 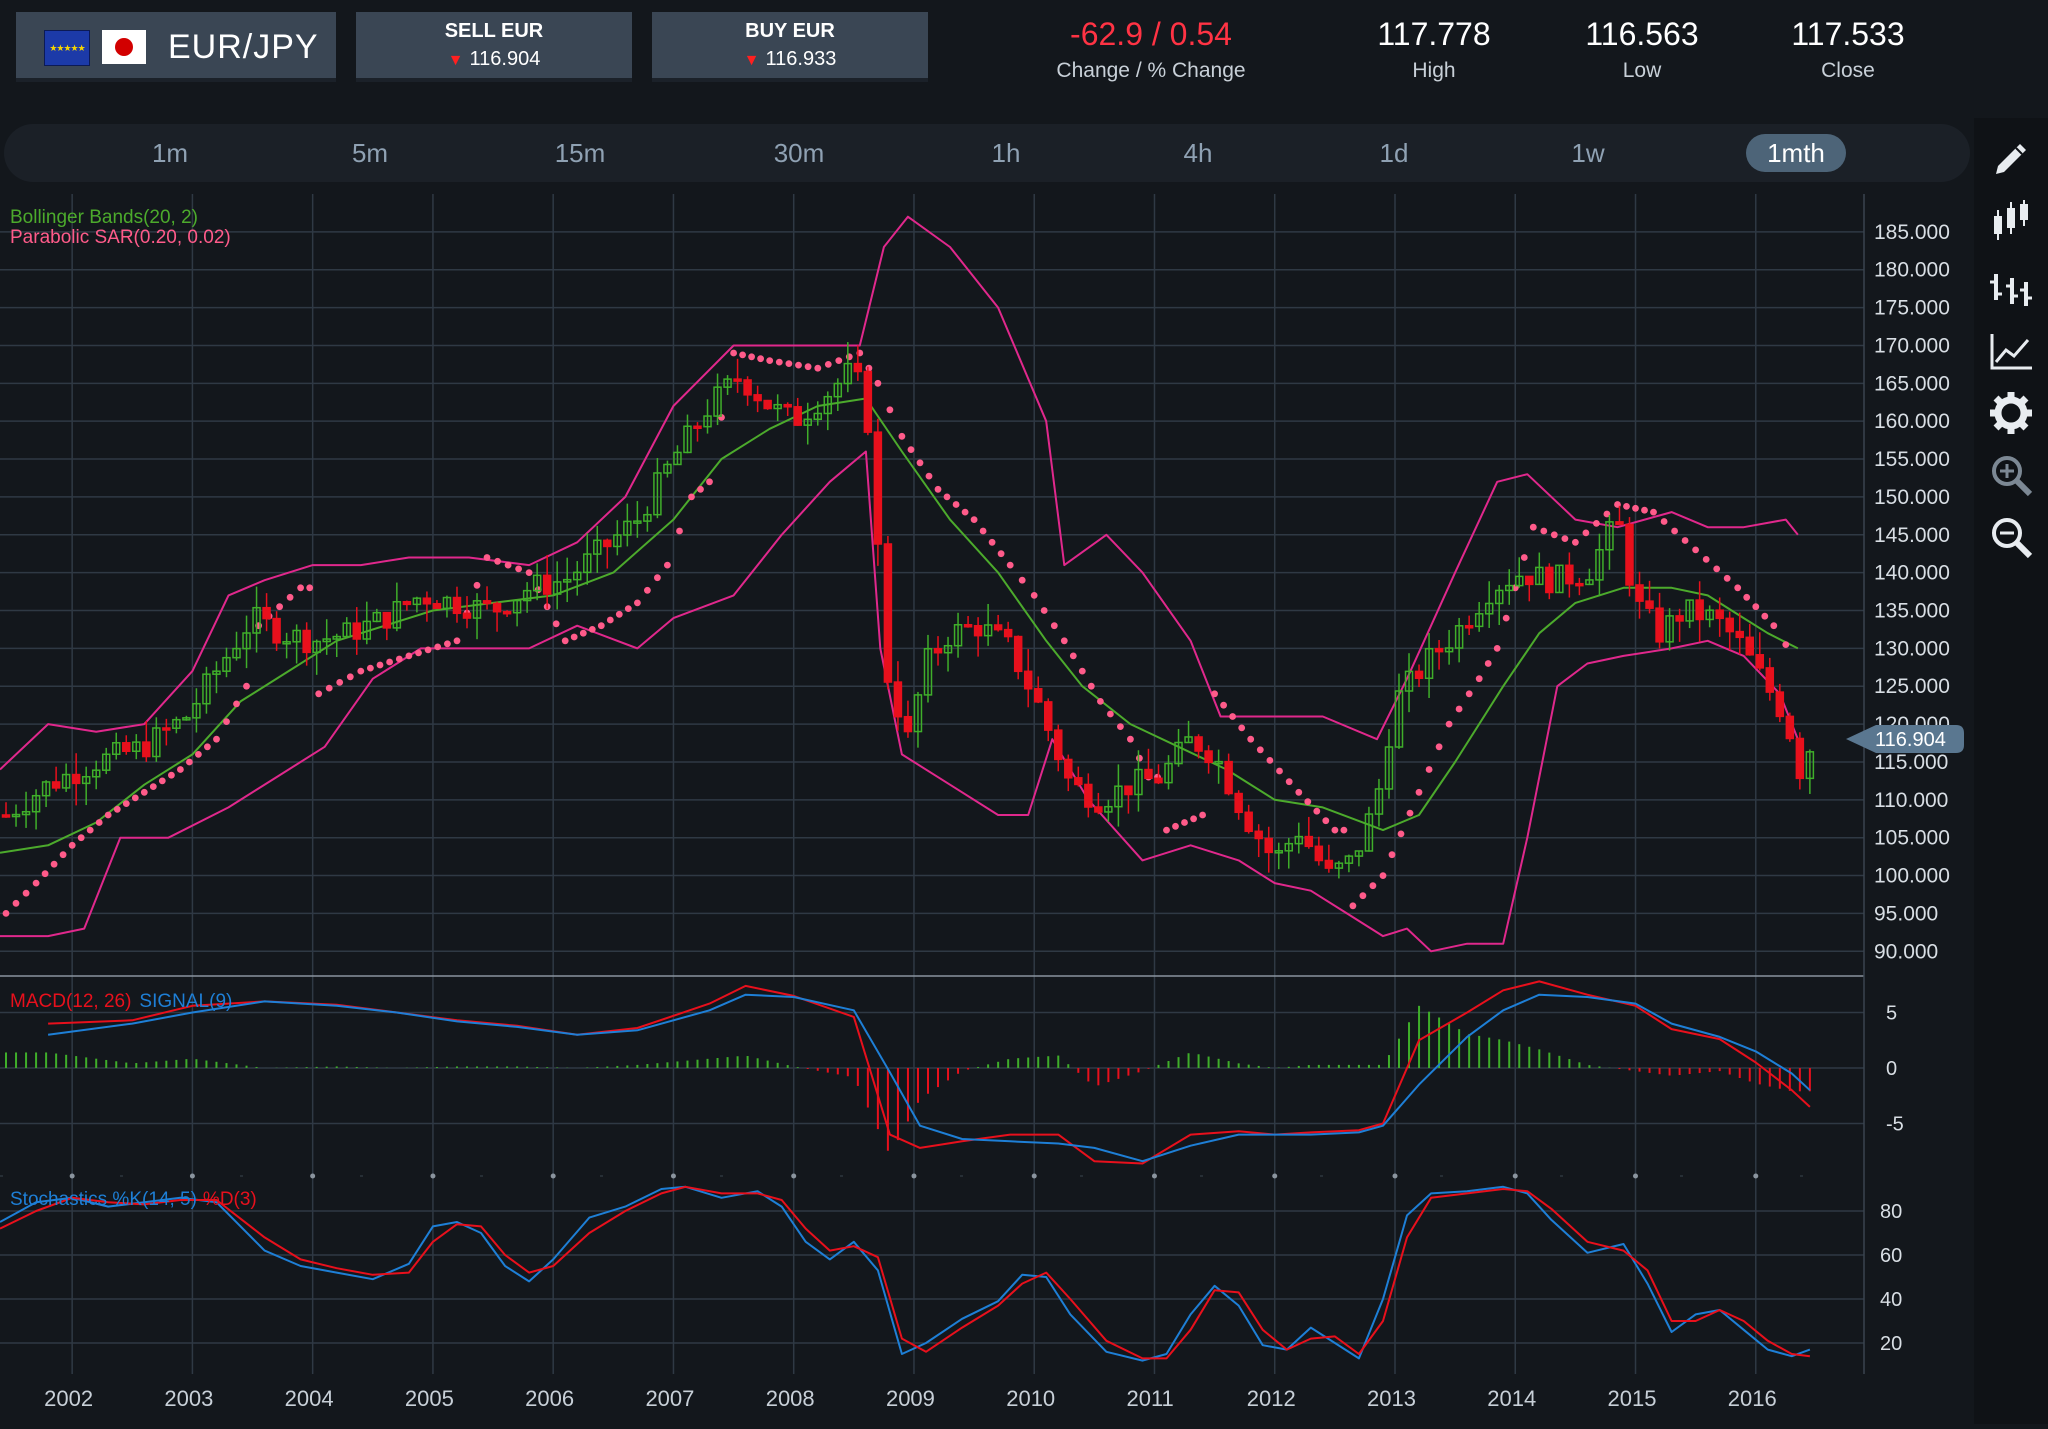 I want to click on sell-label: SELL EUR, so click(x=494, y=31).